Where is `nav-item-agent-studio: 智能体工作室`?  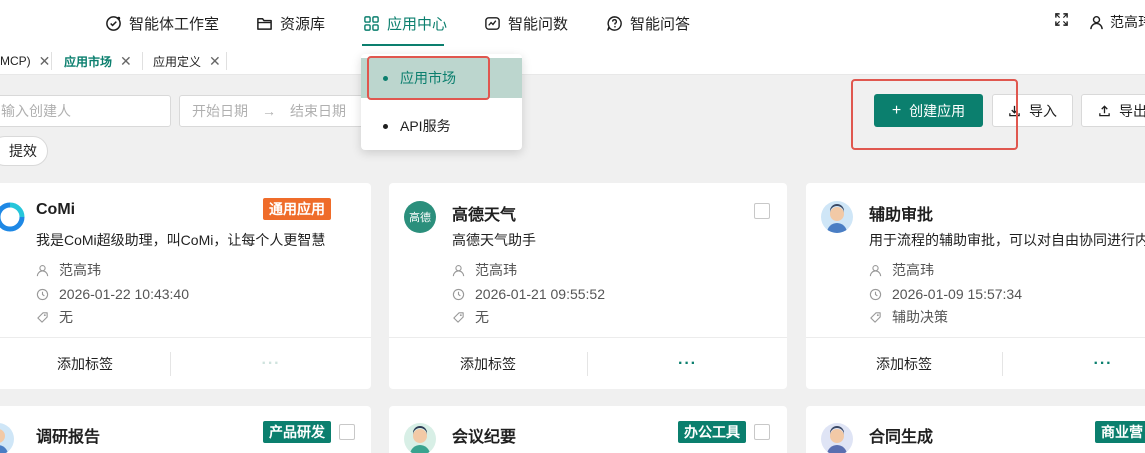 nav-item-agent-studio: 智能体工作室 is located at coordinates (162, 23).